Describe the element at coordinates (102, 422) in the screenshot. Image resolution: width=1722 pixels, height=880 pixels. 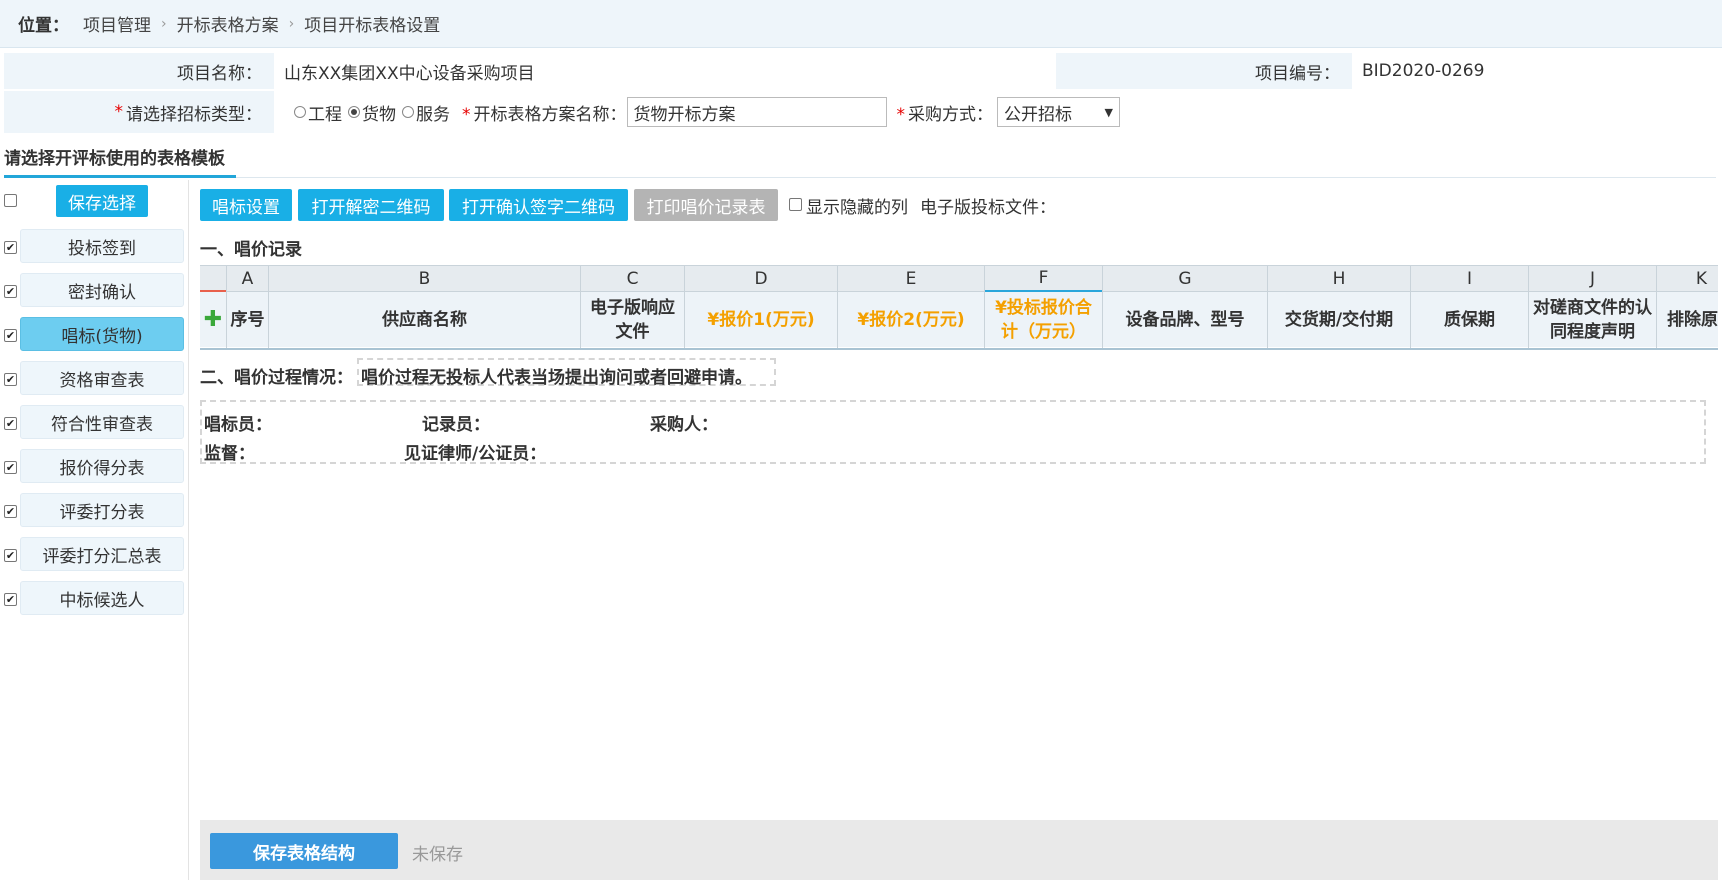
I see `sidebar-item-compliance: 符合性审查表` at that location.